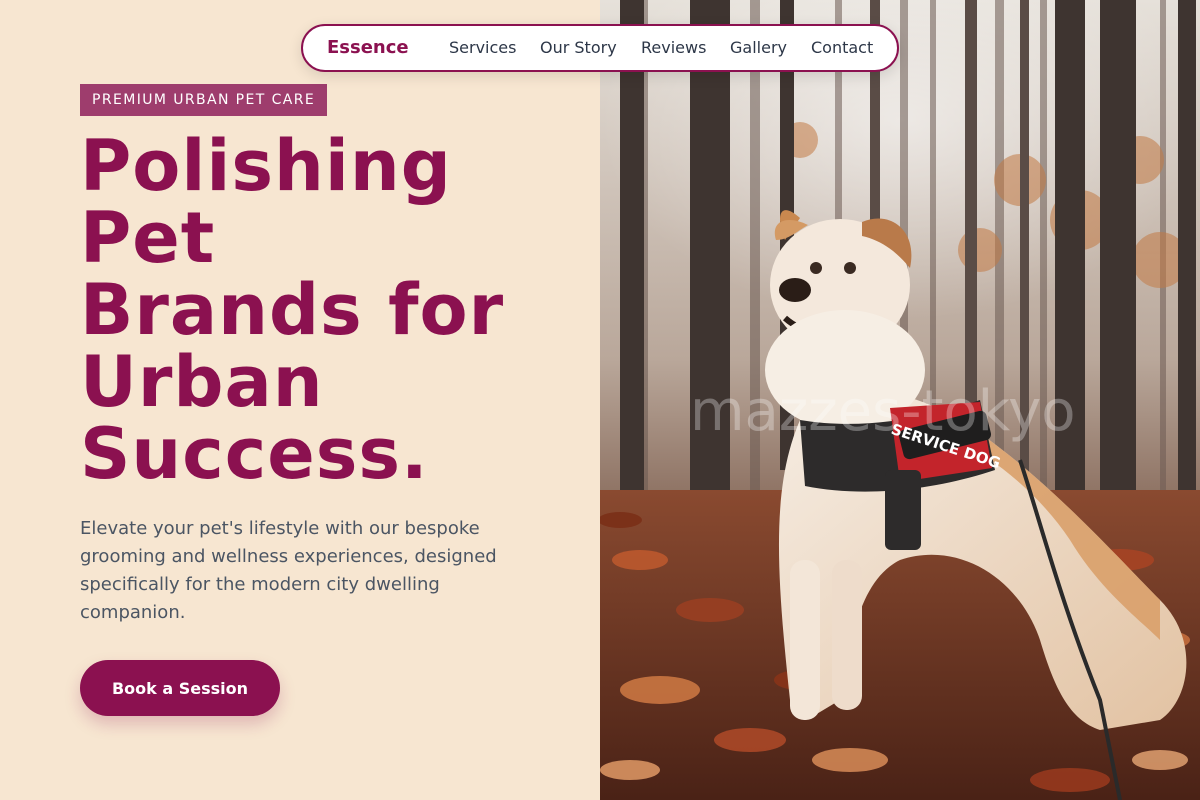  What do you see at coordinates (266, 166) in the screenshot?
I see `headline-line: Polishing` at bounding box center [266, 166].